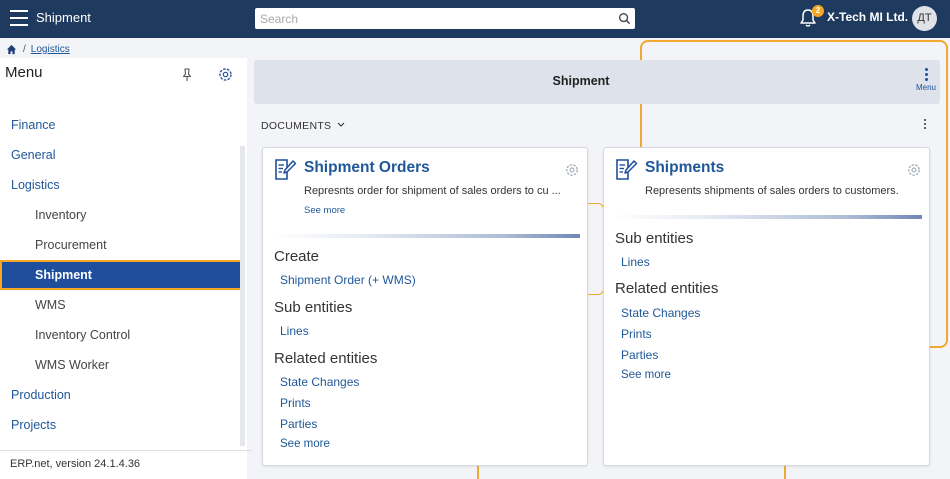 The image size is (950, 479). I want to click on page-menu-button: Menu, so click(926, 83).